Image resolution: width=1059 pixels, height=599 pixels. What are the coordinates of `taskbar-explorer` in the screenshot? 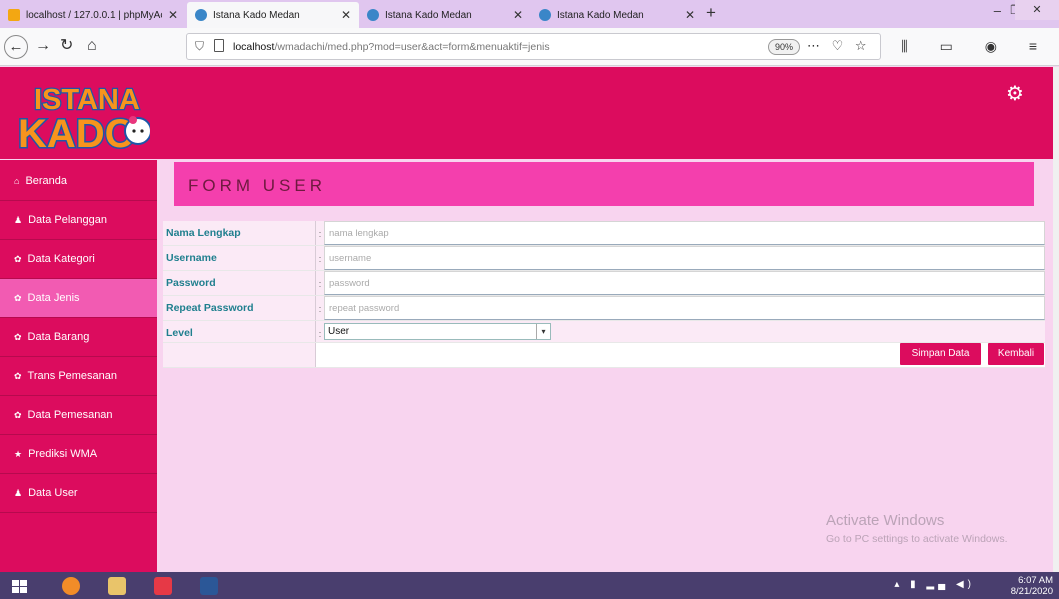 It's located at (117, 586).